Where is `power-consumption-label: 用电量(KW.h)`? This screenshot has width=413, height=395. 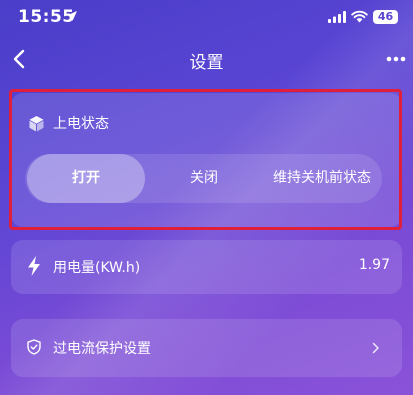
power-consumption-label: 用电量(KW.h) is located at coordinates (97, 268).